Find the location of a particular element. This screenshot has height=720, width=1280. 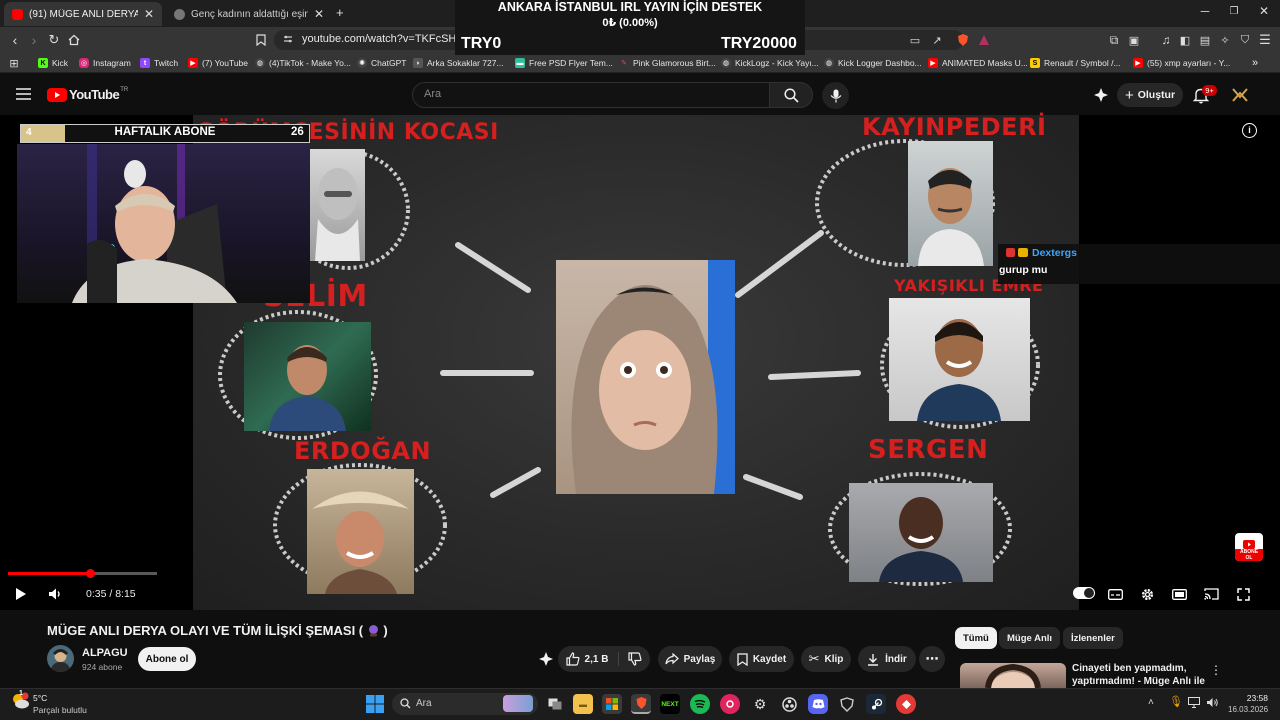

settings-button is located at coordinates (1147, 594).